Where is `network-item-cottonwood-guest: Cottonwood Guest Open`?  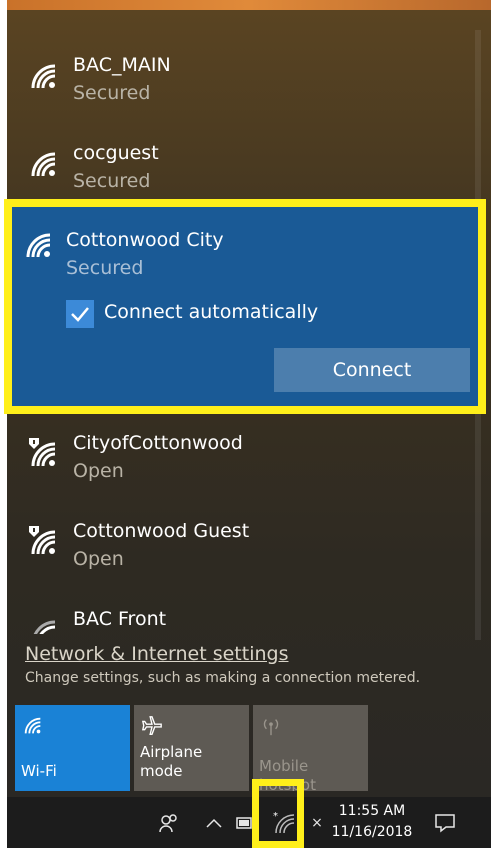 network-item-cottonwood-guest: Cottonwood Guest Open is located at coordinates (239, 549).